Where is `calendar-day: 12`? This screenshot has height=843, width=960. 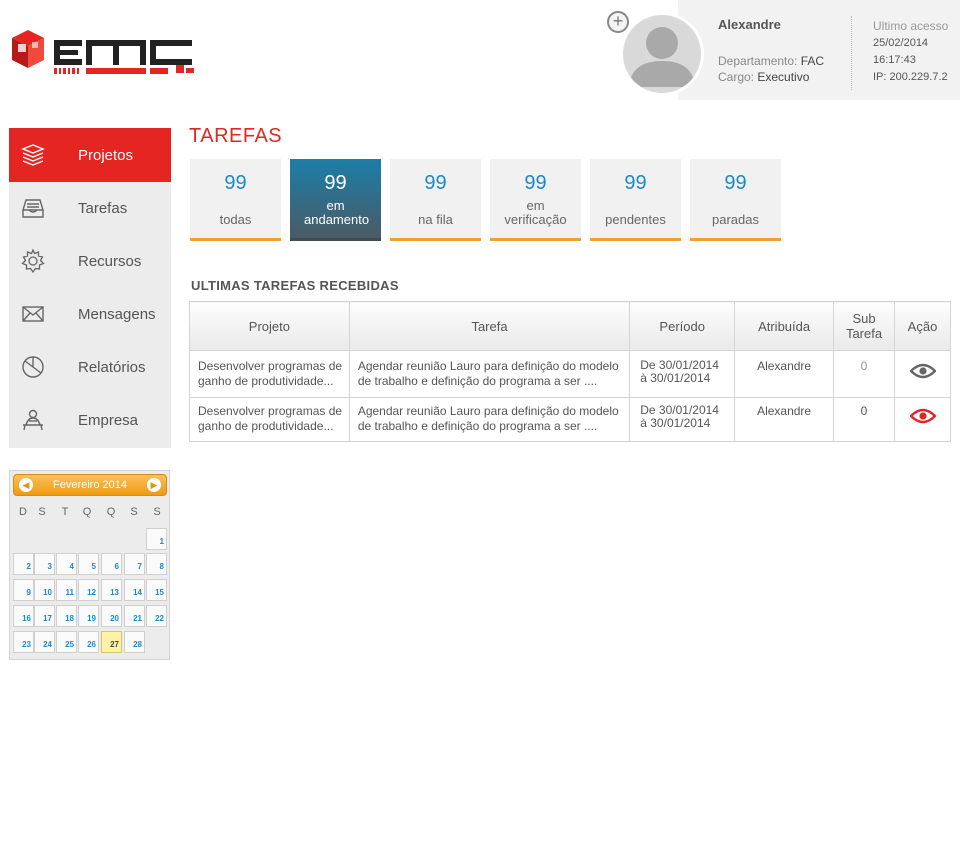
calendar-day: 12 is located at coordinates (88, 590).